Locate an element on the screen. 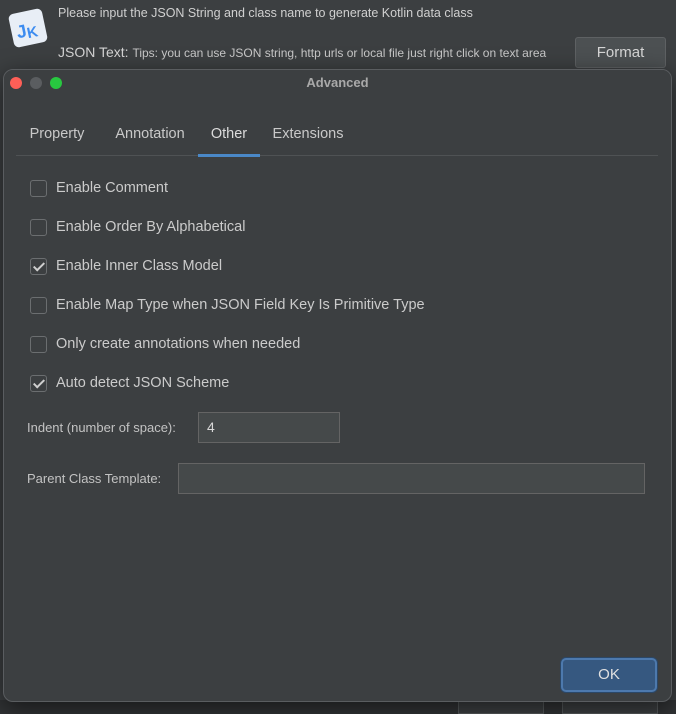 This screenshot has width=676, height=714. ok-button: OK is located at coordinates (609, 675).